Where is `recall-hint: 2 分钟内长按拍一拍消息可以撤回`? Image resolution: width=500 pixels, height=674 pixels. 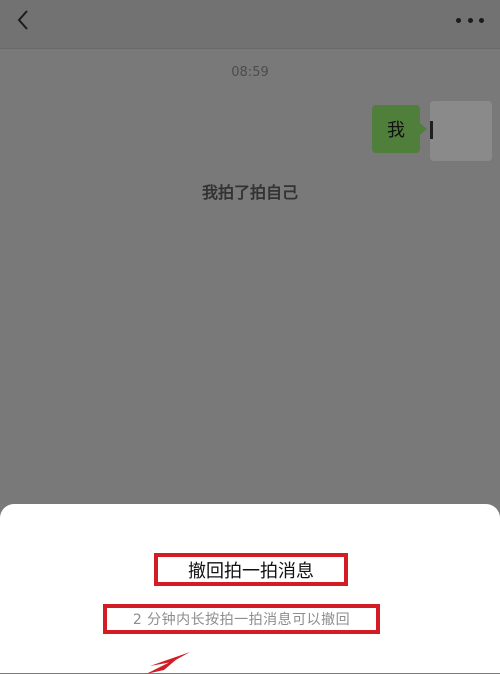 recall-hint: 2 分钟内长按拍一拍消息可以撤回 is located at coordinates (241, 619).